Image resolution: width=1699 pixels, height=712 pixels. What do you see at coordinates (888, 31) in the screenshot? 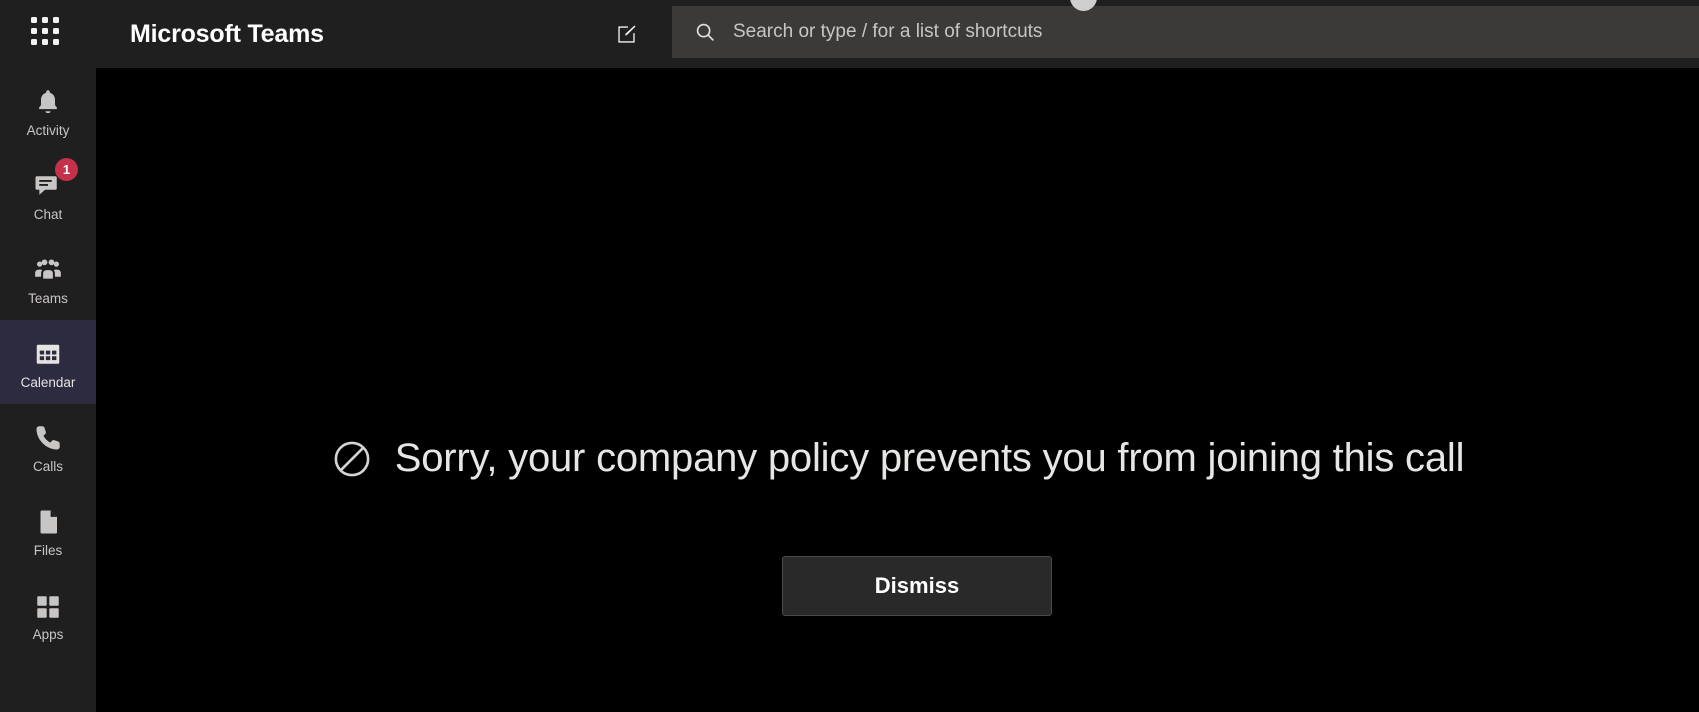
I see `search-placeholder: Search or type / for a list of shortcuts` at bounding box center [888, 31].